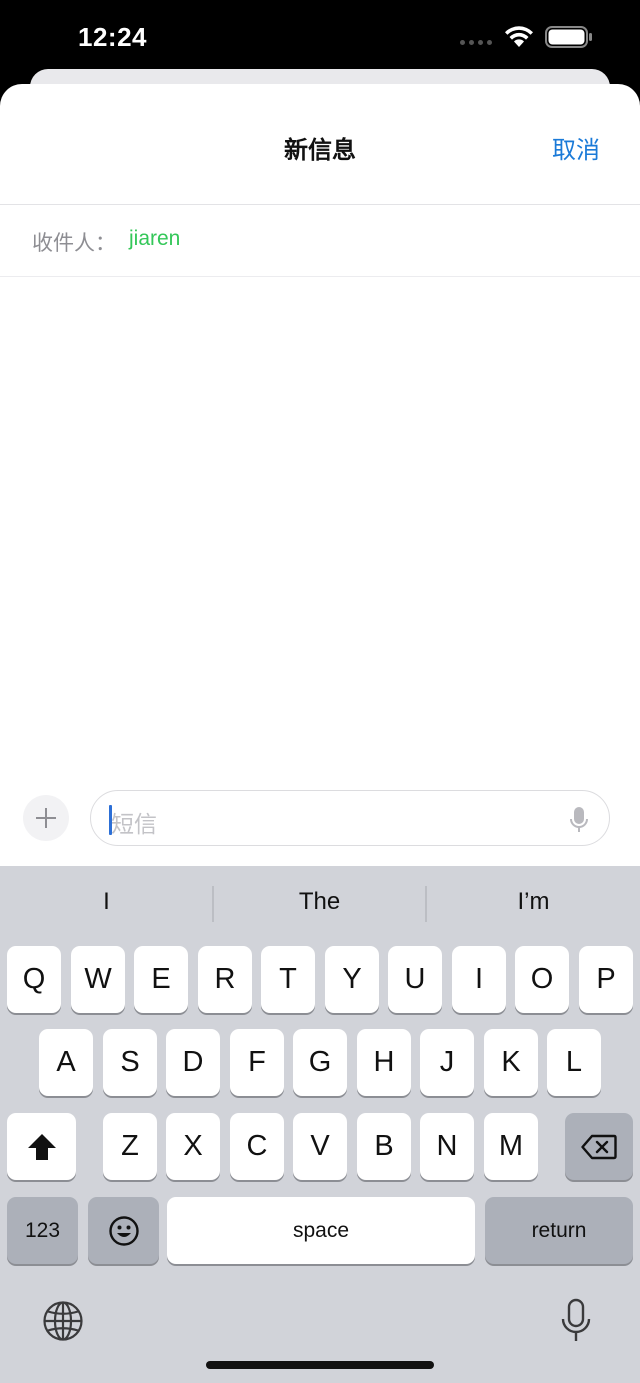 This screenshot has width=640, height=1383. What do you see at coordinates (321, 1230) in the screenshot?
I see `space-key: space` at bounding box center [321, 1230].